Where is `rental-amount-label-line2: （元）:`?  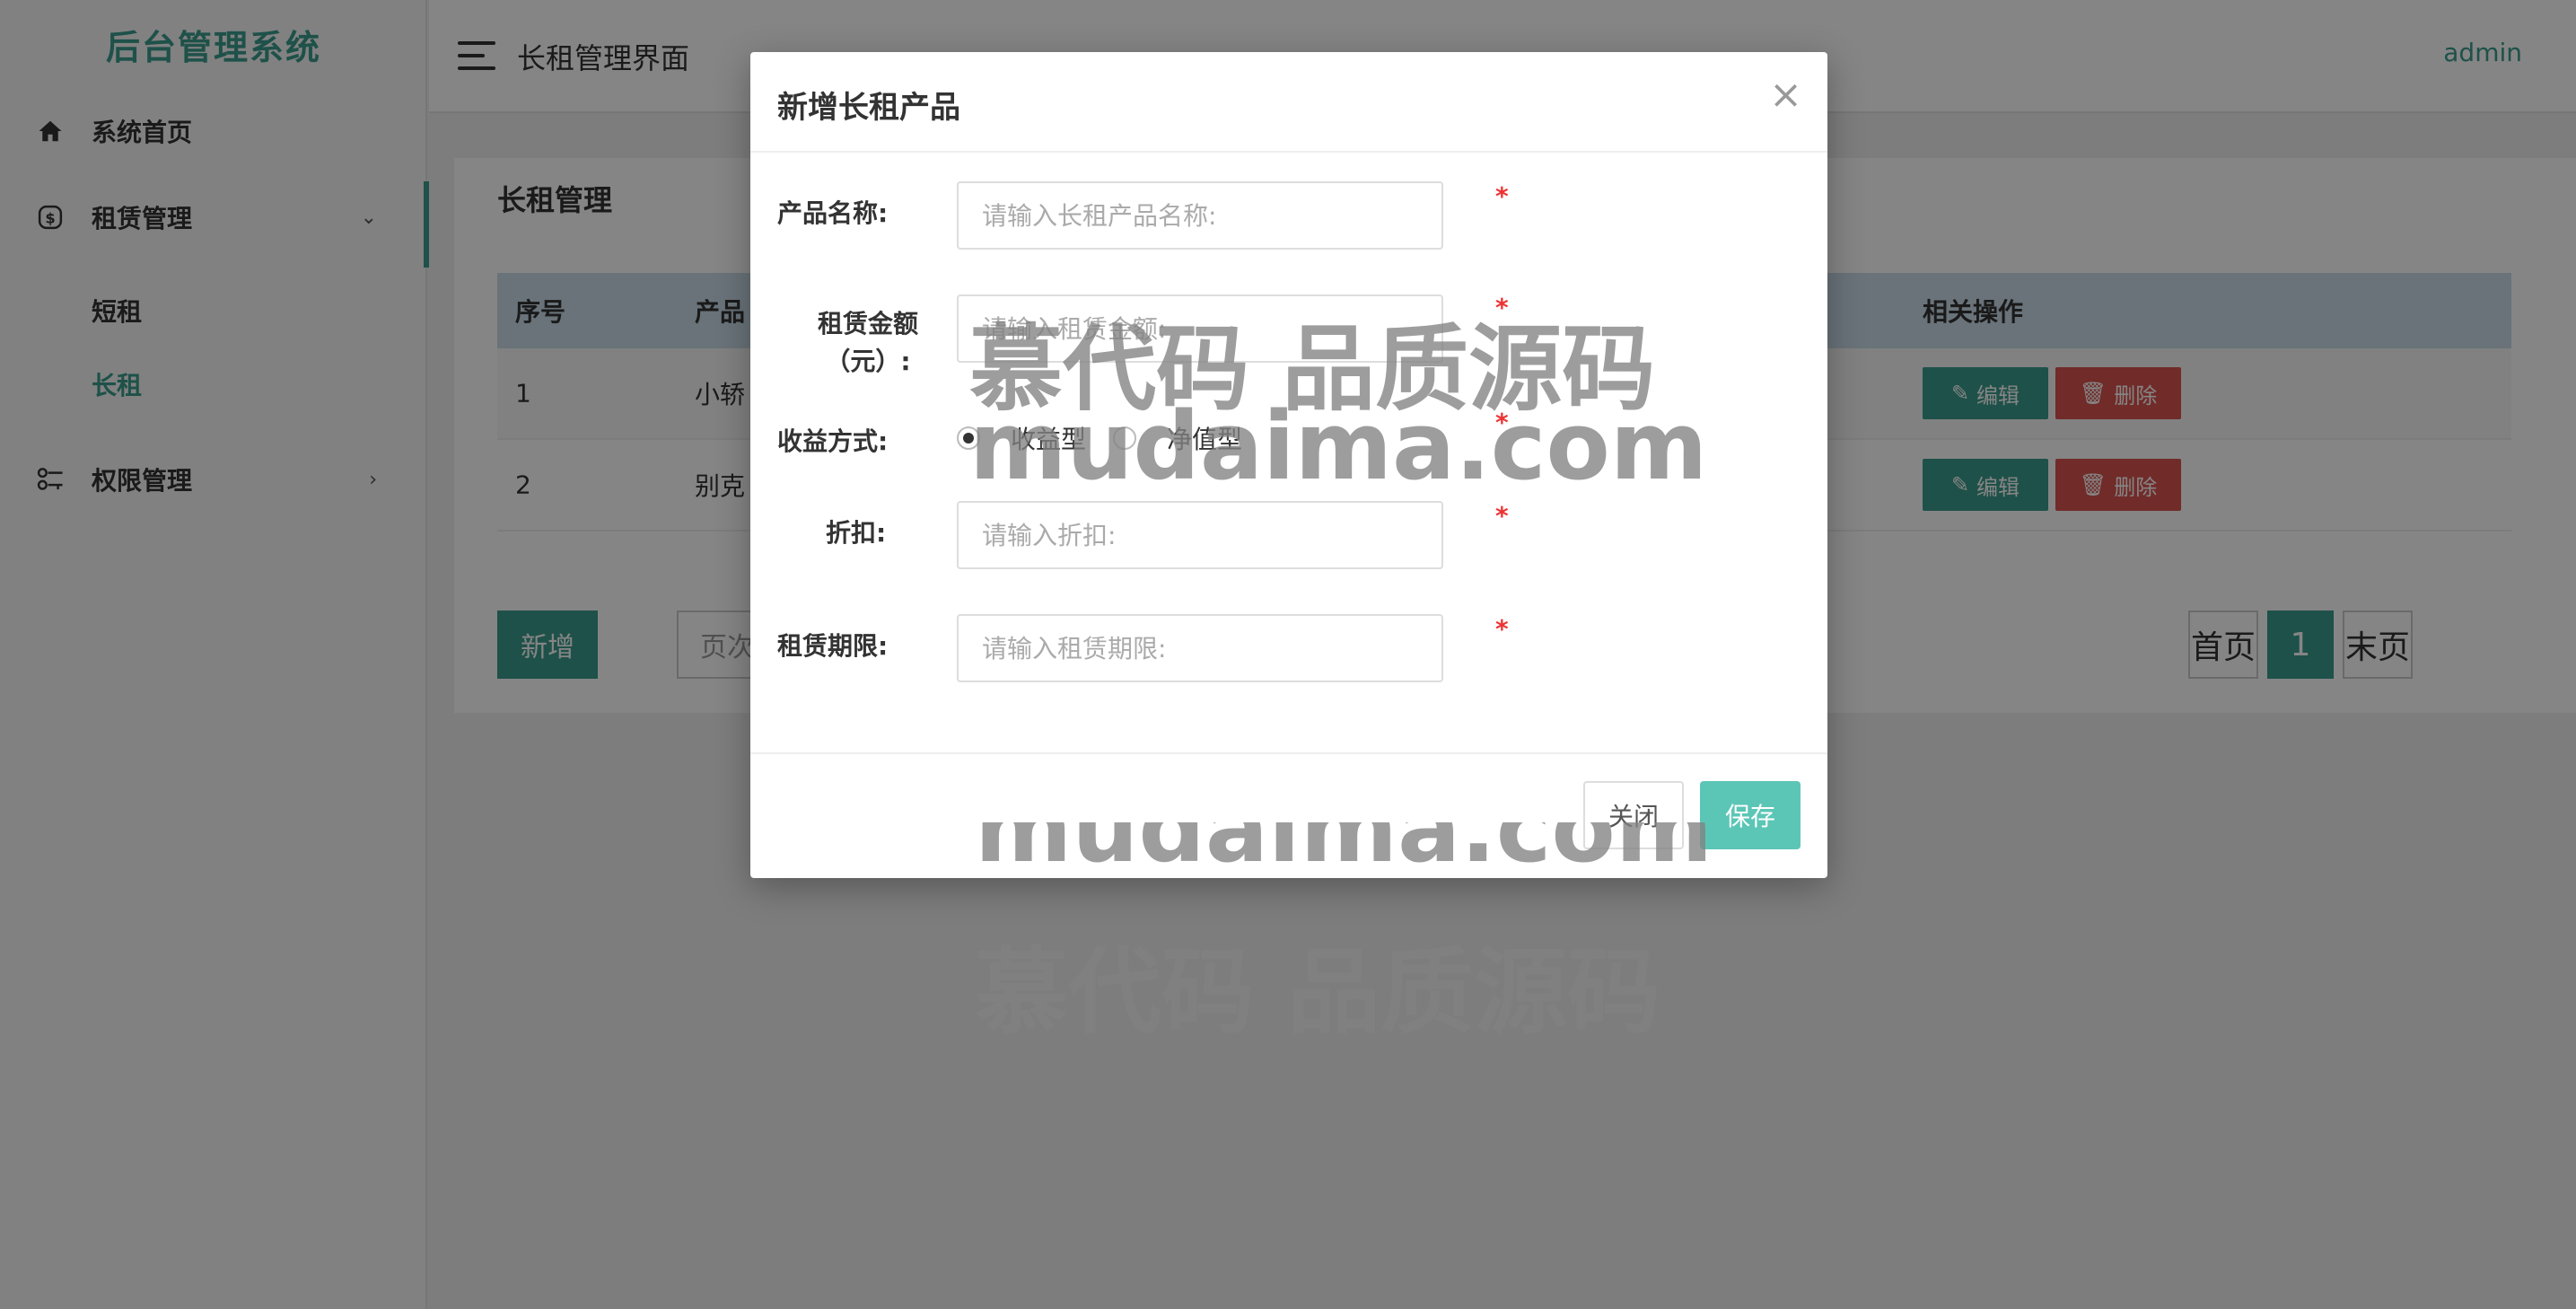 rental-amount-label-line2: （元）: is located at coordinates (868, 361).